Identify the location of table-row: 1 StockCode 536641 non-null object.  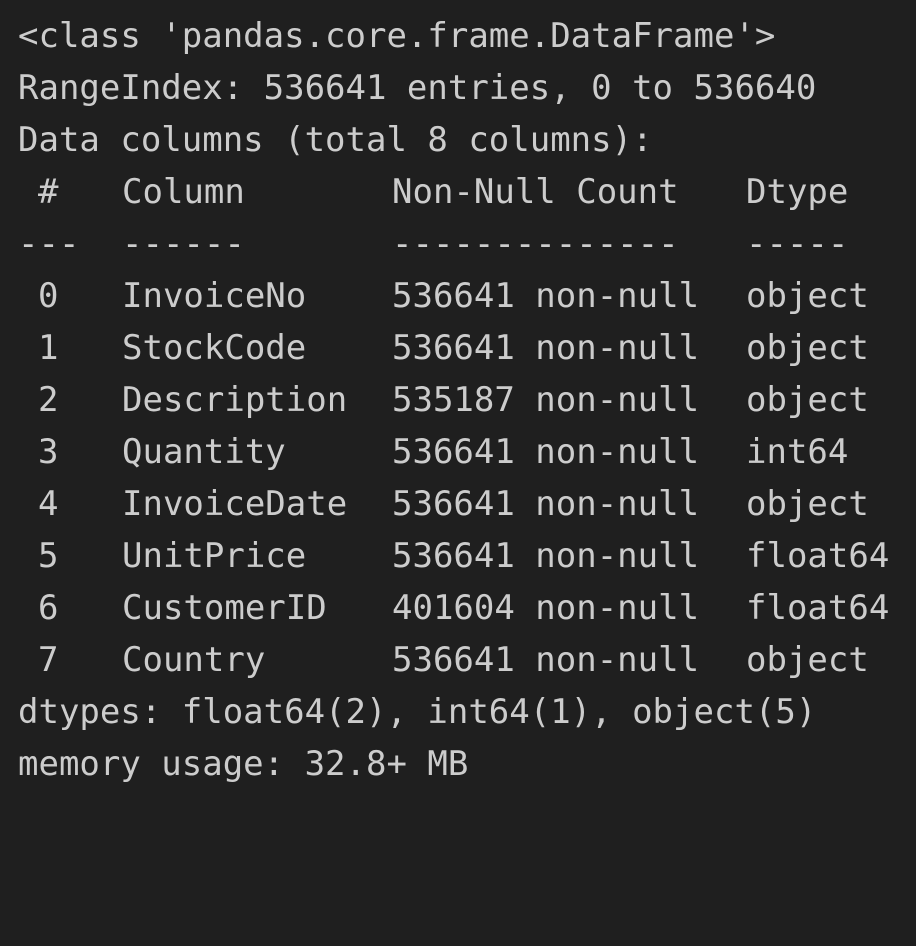
(458, 348).